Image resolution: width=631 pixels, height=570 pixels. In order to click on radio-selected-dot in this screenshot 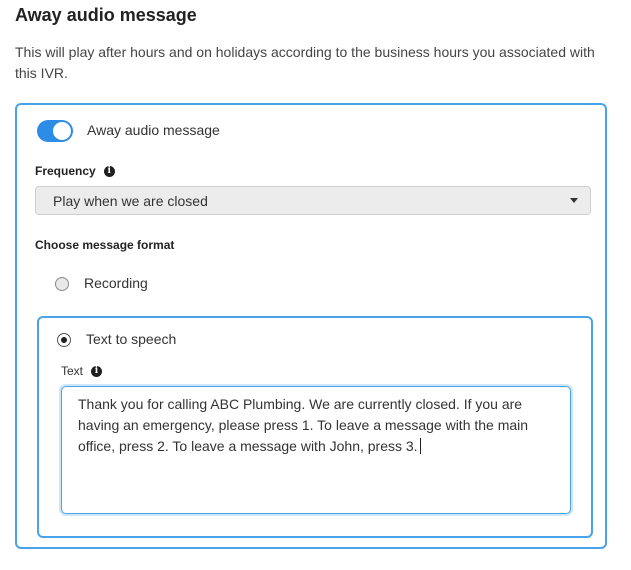, I will do `click(63, 339)`.